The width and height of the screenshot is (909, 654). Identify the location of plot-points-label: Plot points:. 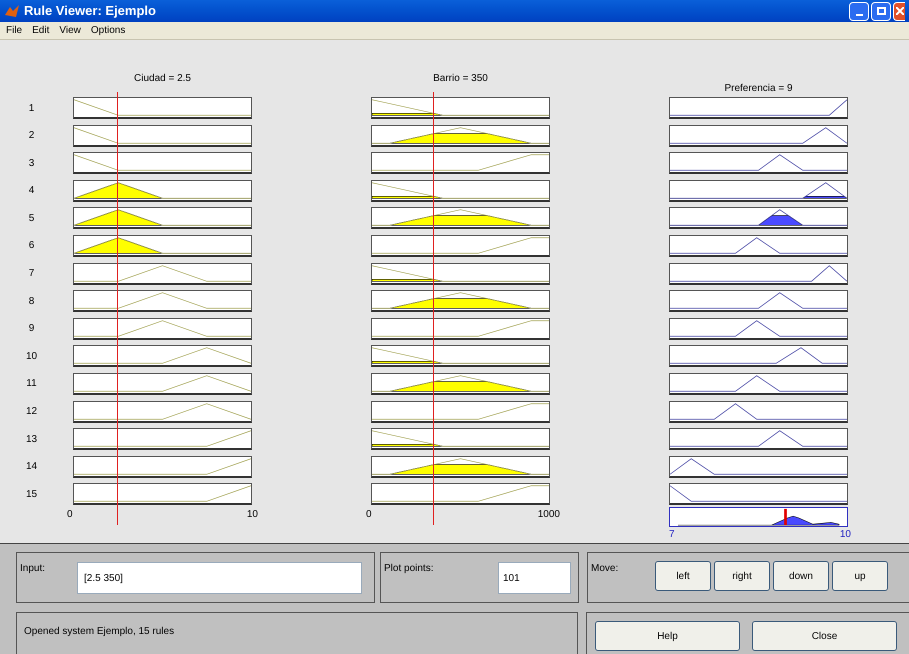
(409, 569).